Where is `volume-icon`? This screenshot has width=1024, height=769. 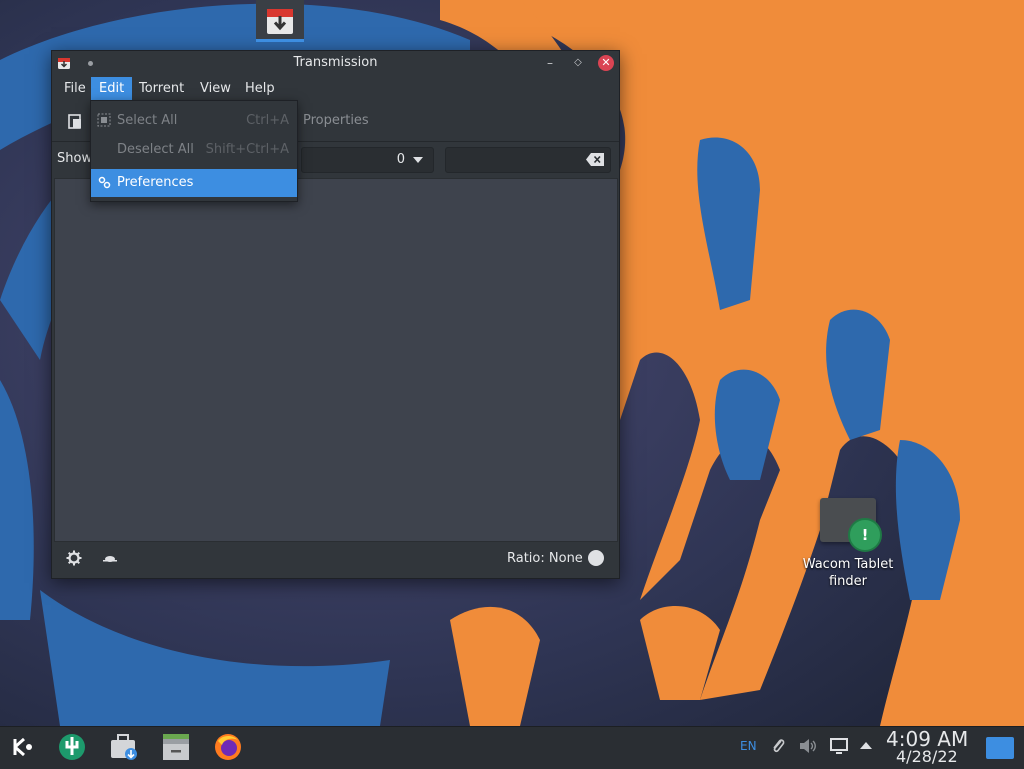
volume-icon is located at coordinates (808, 746).